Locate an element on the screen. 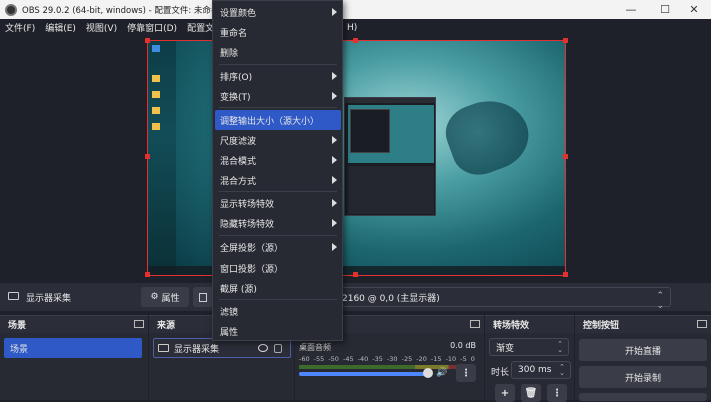  add-transition-button: + is located at coordinates (505, 393).